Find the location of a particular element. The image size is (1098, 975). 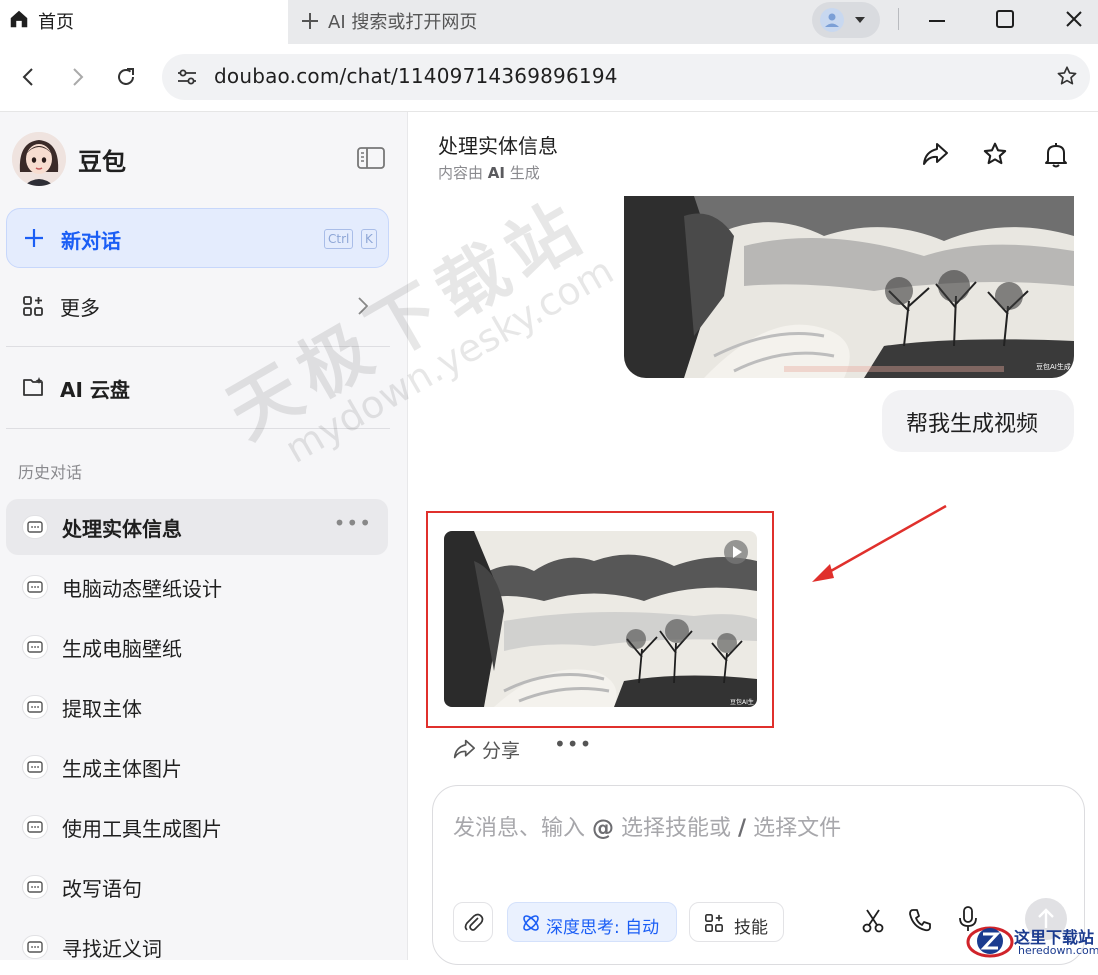

history-item: 提取主体 is located at coordinates (197, 707).